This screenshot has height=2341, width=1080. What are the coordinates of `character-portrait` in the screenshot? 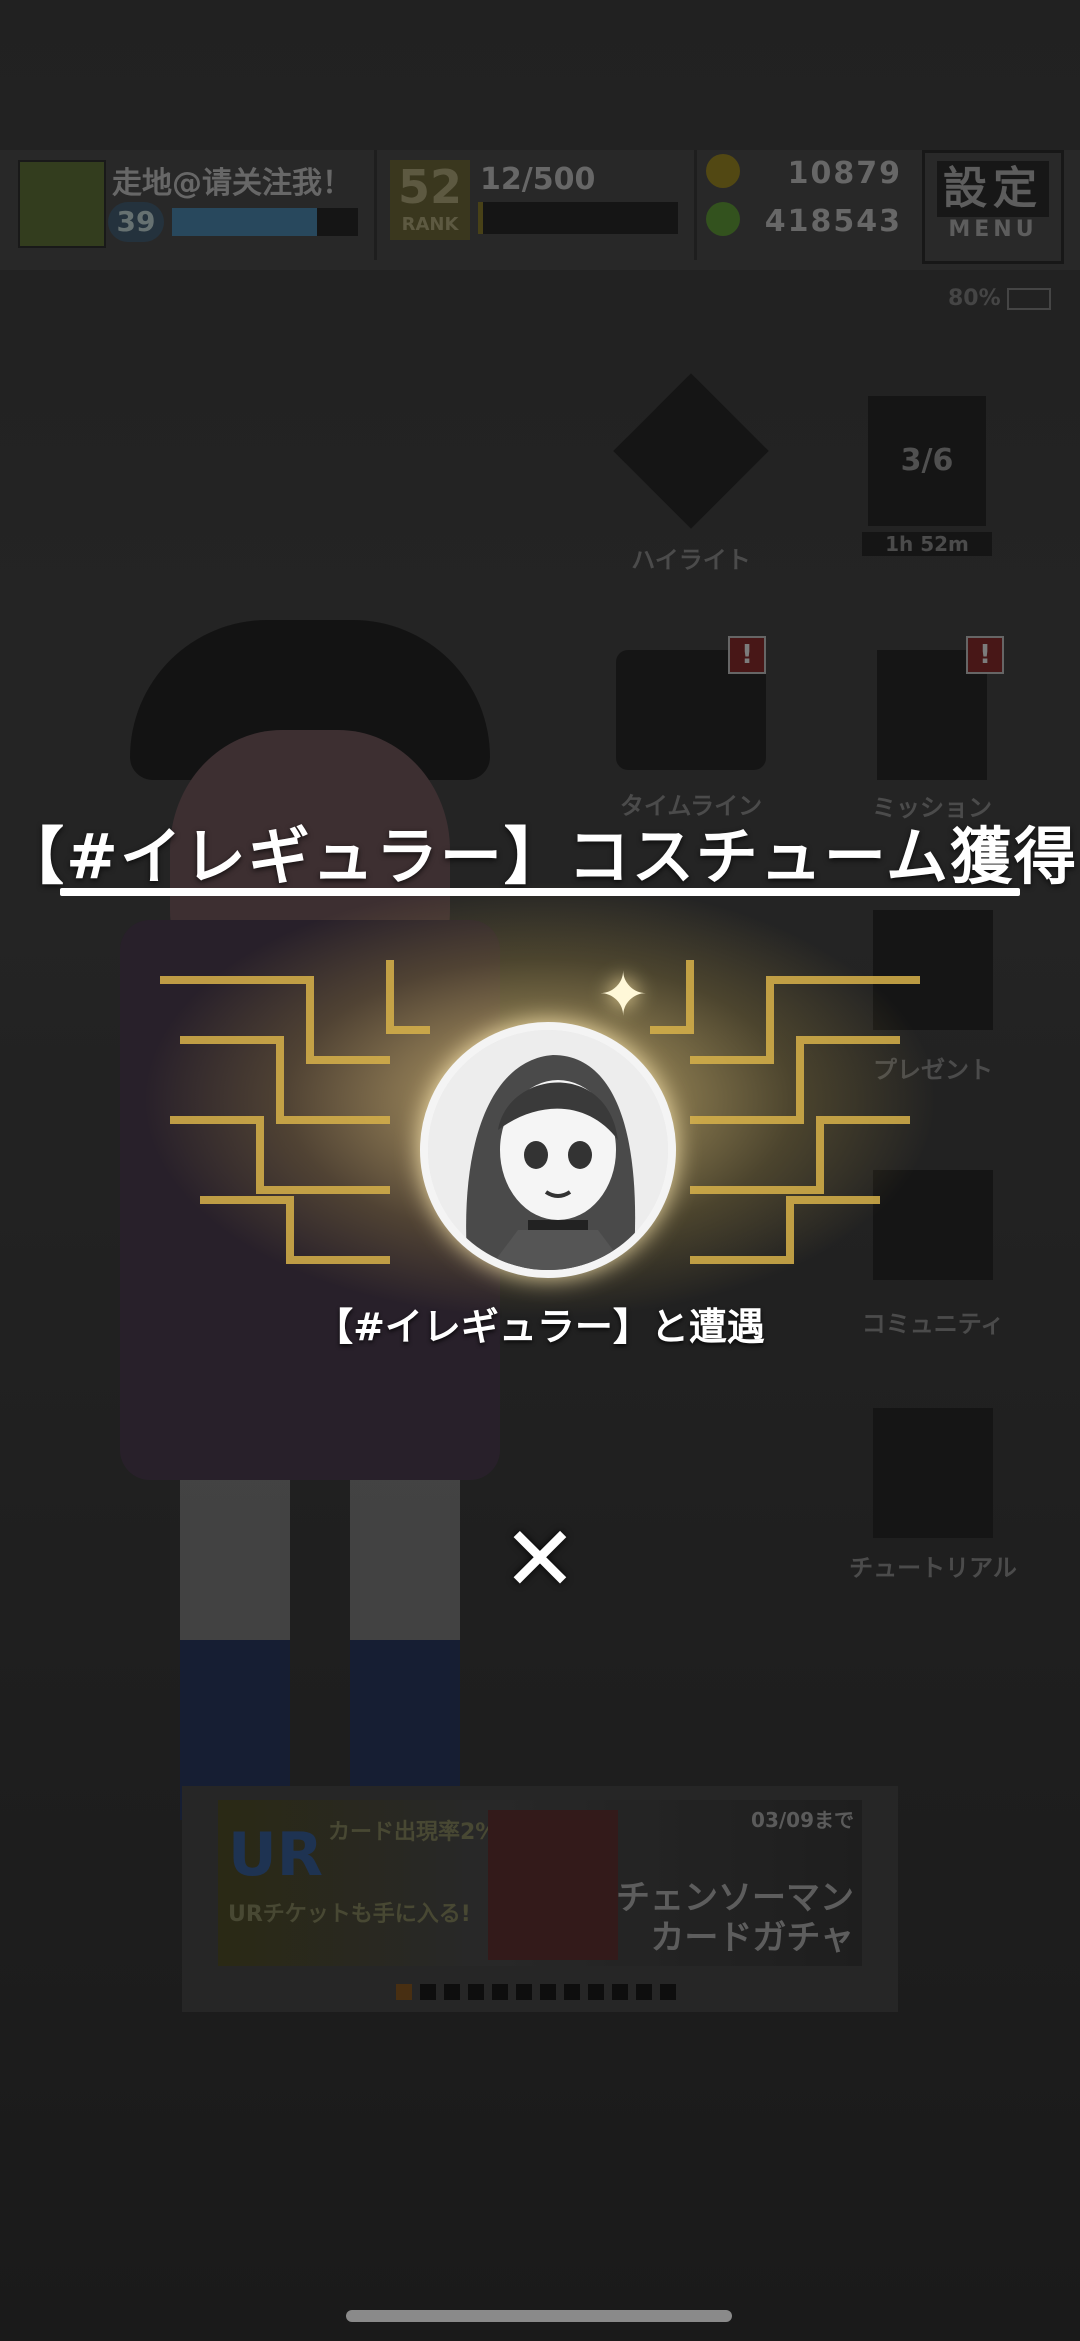 It's located at (548, 1150).